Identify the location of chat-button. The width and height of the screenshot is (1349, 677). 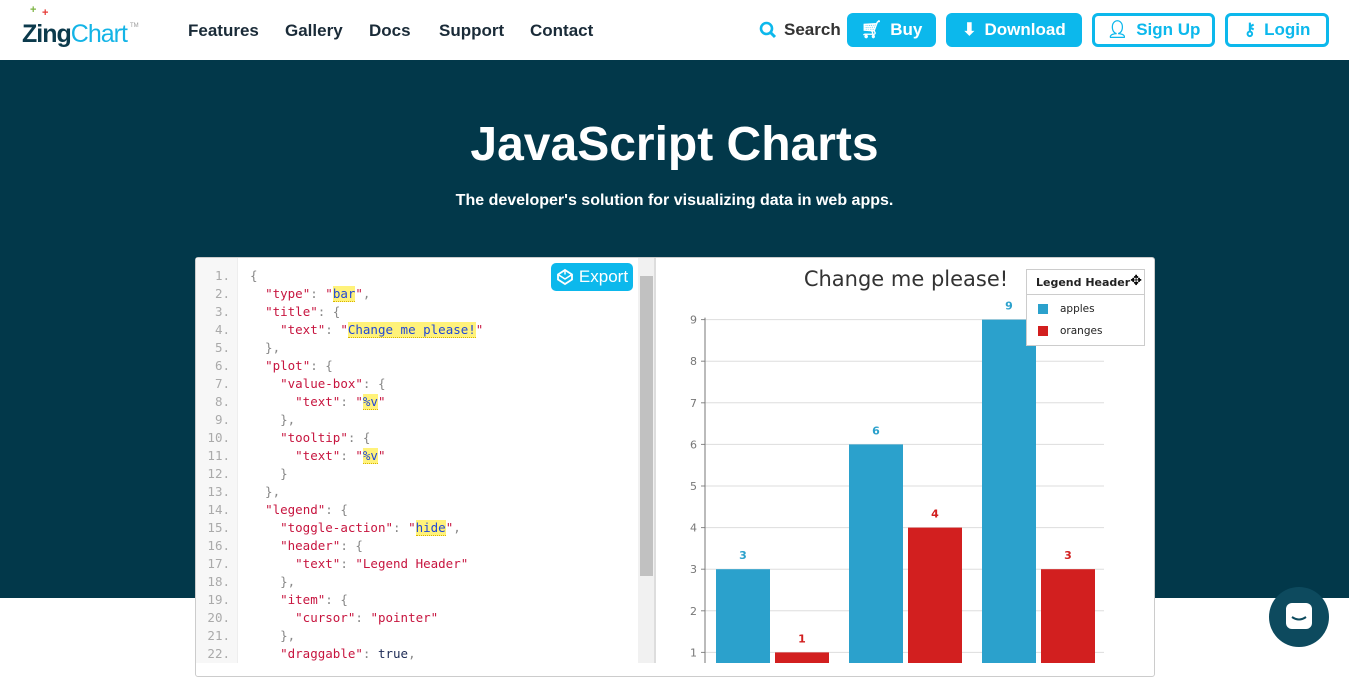
(1299, 617).